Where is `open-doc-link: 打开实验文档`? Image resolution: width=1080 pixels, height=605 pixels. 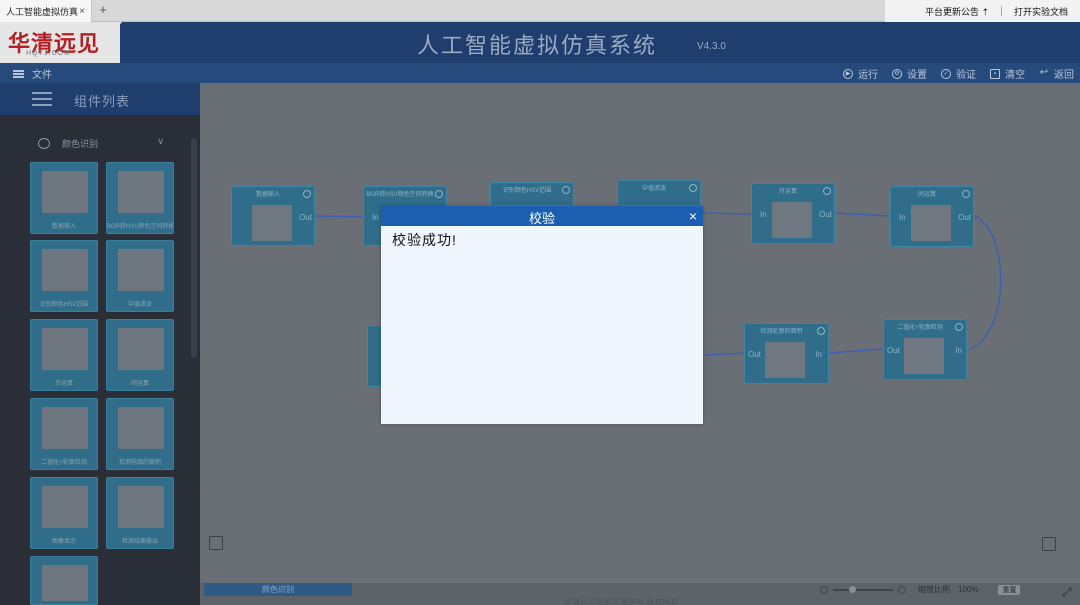 open-doc-link: 打开实验文档 is located at coordinates (1041, 11).